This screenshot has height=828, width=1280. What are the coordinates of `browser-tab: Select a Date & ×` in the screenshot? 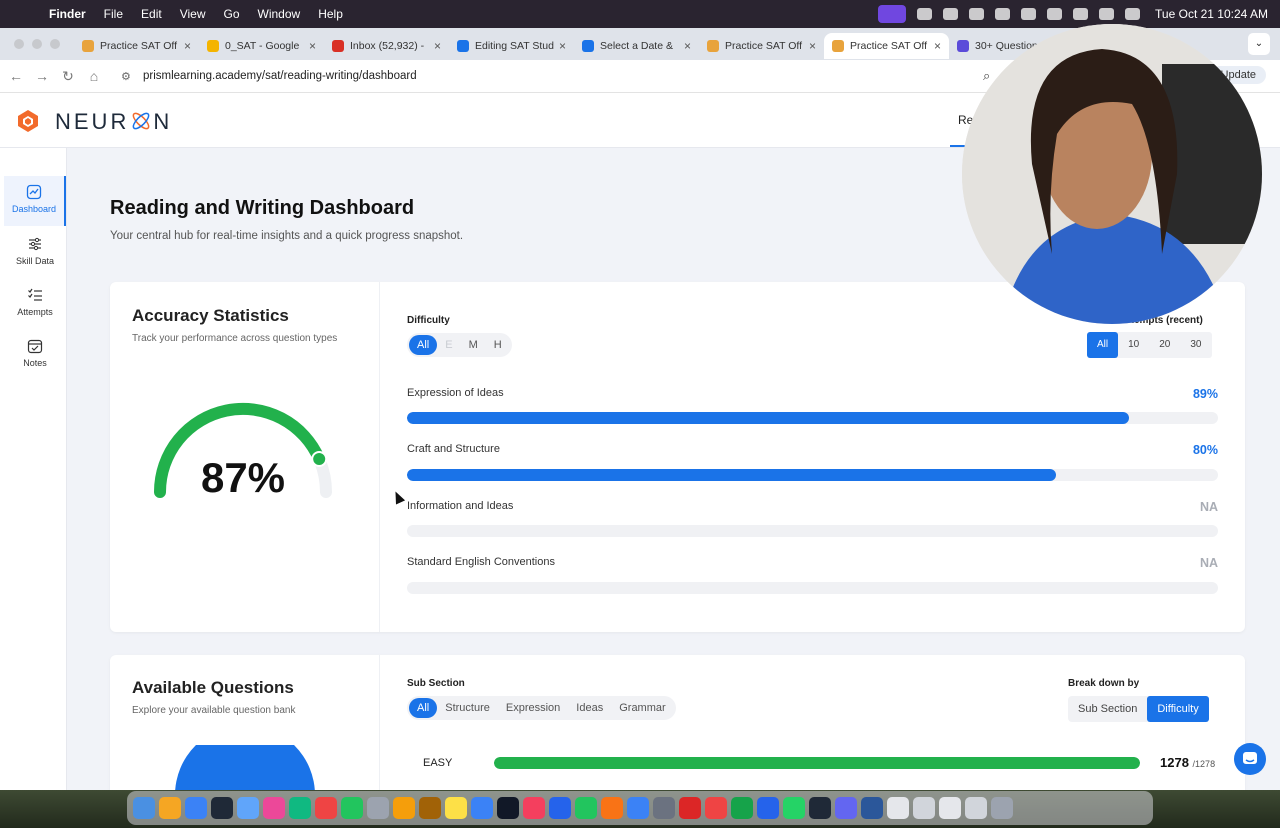 It's located at (636, 46).